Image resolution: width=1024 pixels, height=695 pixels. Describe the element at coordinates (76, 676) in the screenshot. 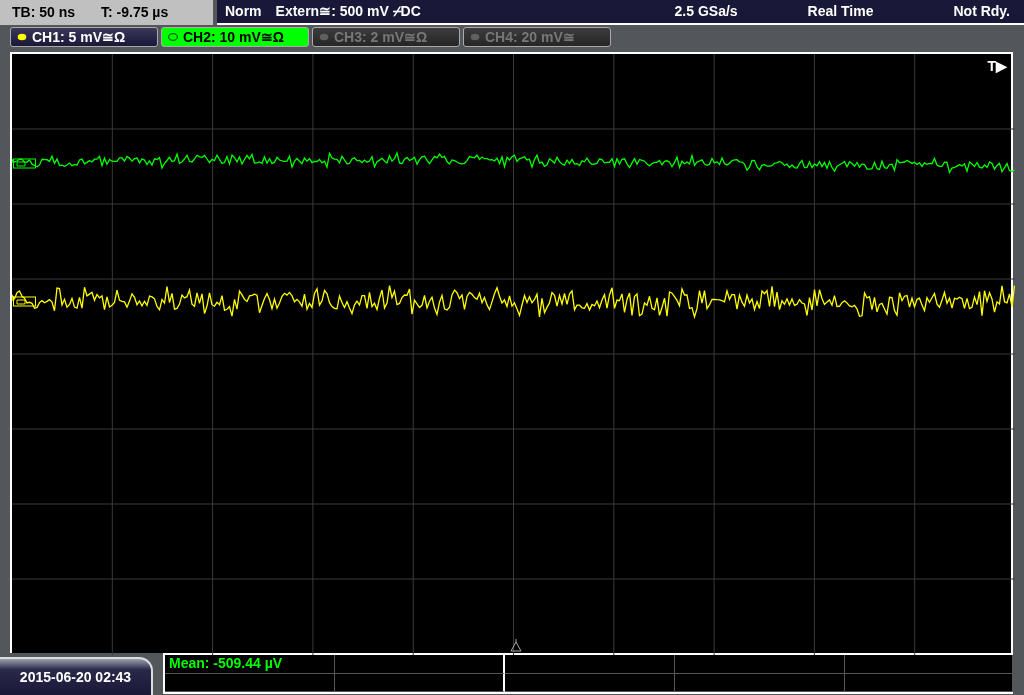

I see `date-time-label: 2015-06-20 02:43` at that location.